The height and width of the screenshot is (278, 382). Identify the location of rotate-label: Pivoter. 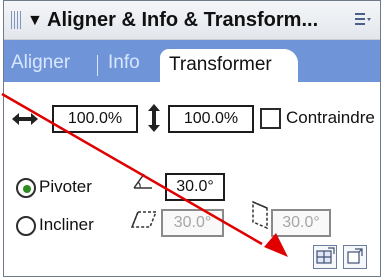
(65, 186).